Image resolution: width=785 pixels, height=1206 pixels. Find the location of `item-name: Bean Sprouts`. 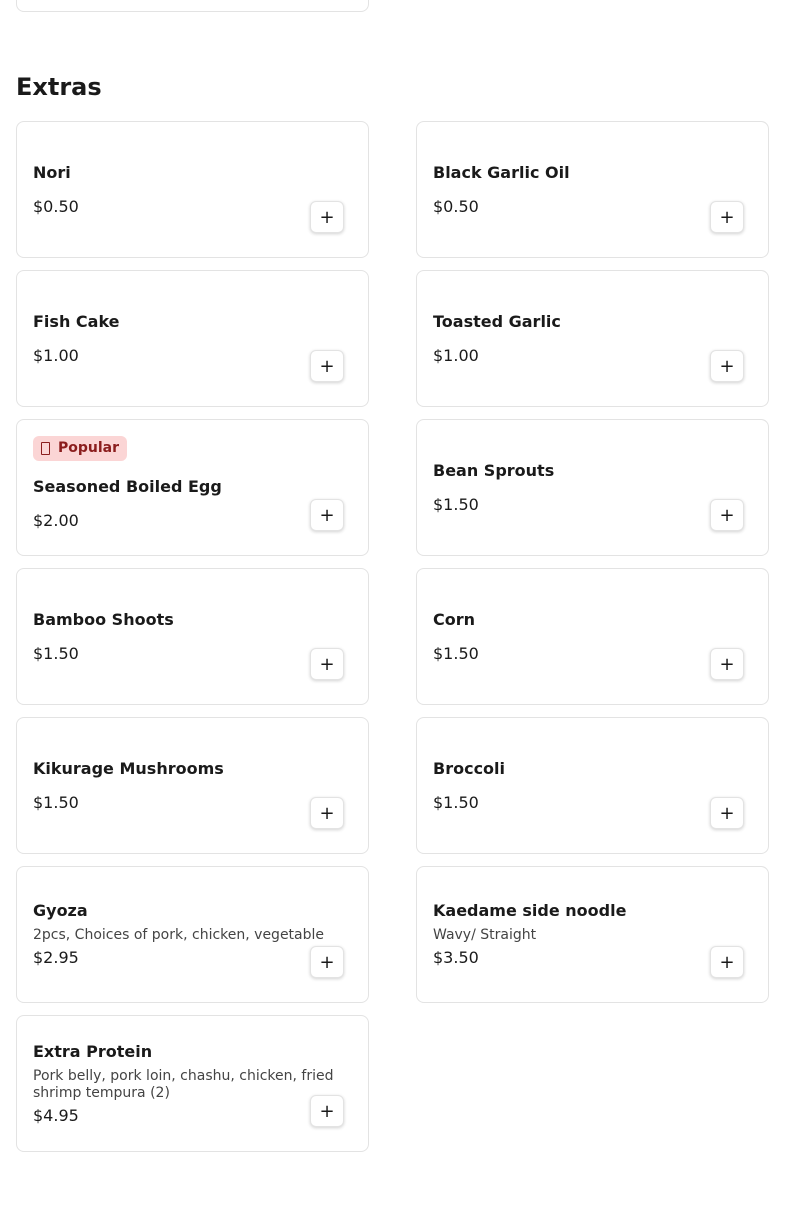

item-name: Bean Sprouts is located at coordinates (494, 470).